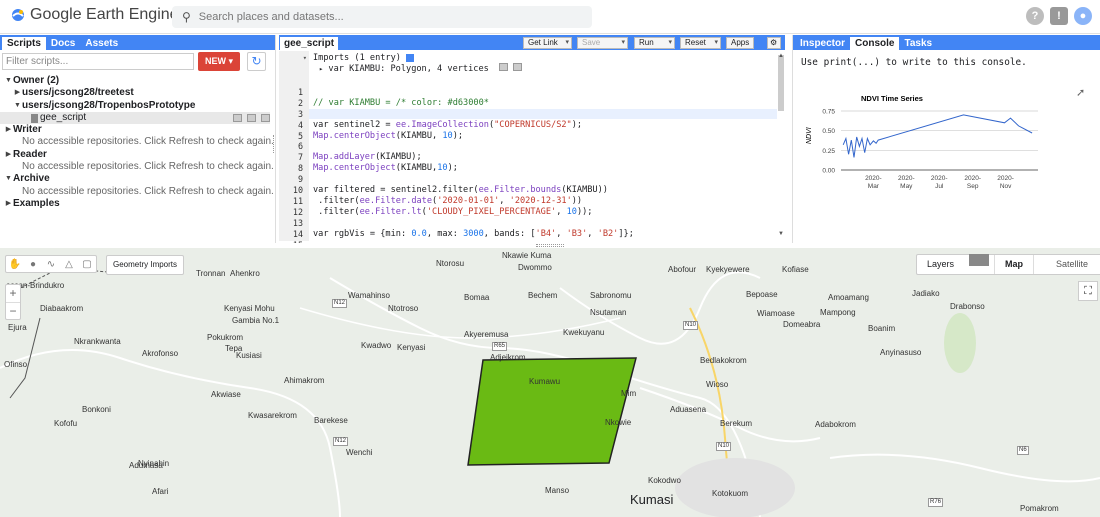 Image resolution: width=1100 pixels, height=517 pixels. What do you see at coordinates (69, 264) in the screenshot?
I see `polygon-tool-icon: △` at bounding box center [69, 264].